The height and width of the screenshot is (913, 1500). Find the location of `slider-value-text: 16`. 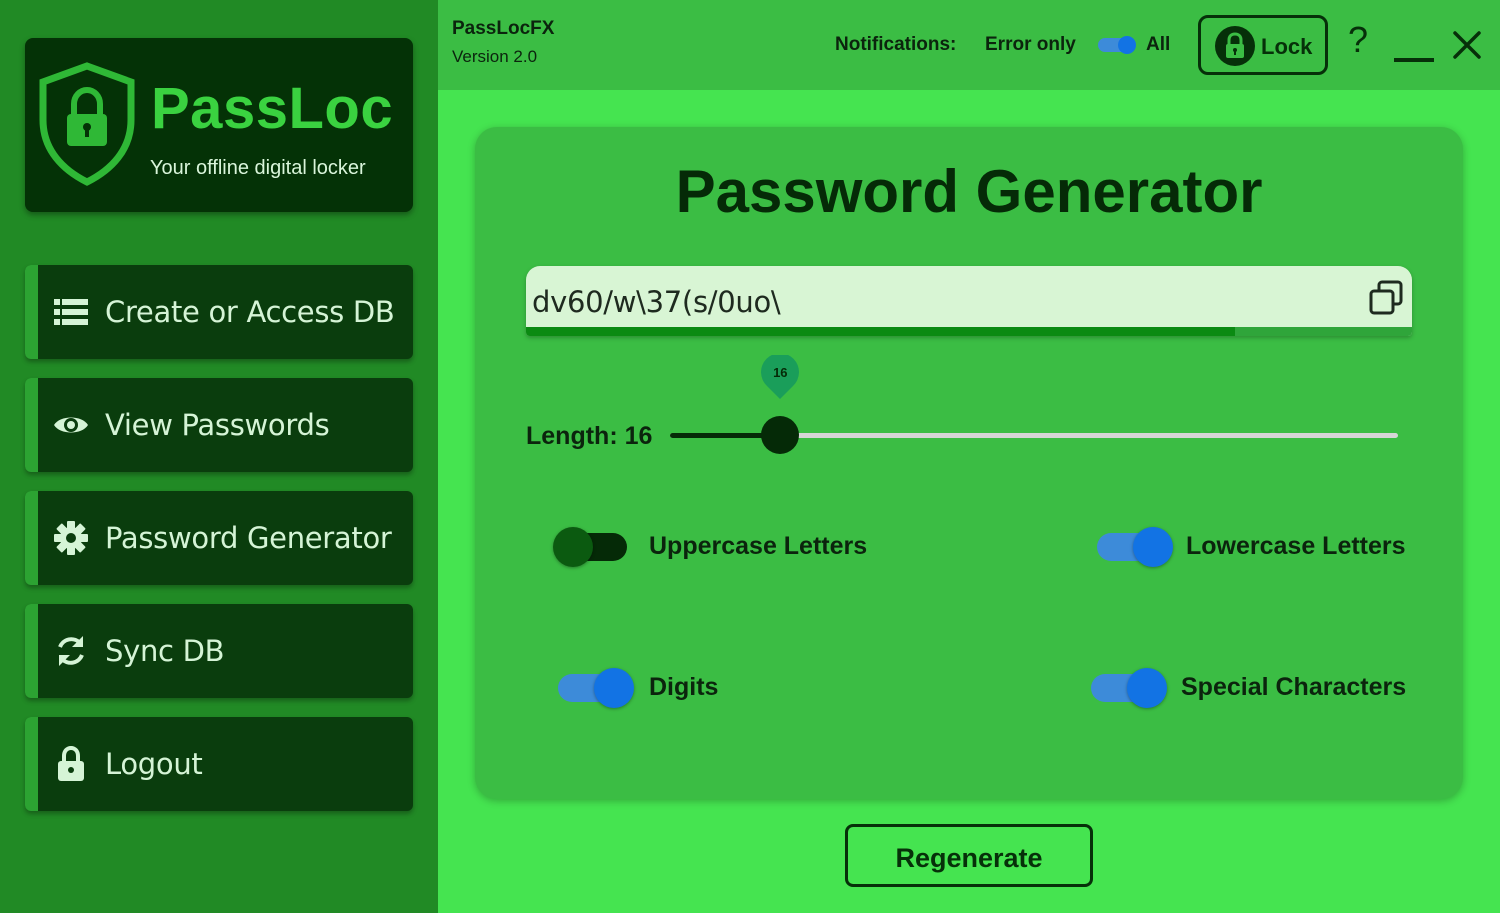

slider-value-text: 16 is located at coordinates (780, 372).